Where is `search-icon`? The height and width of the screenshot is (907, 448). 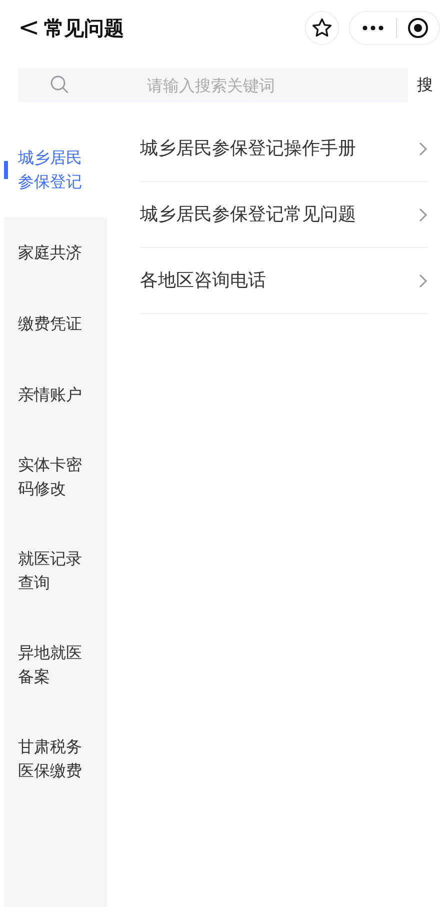
search-icon is located at coordinates (60, 85).